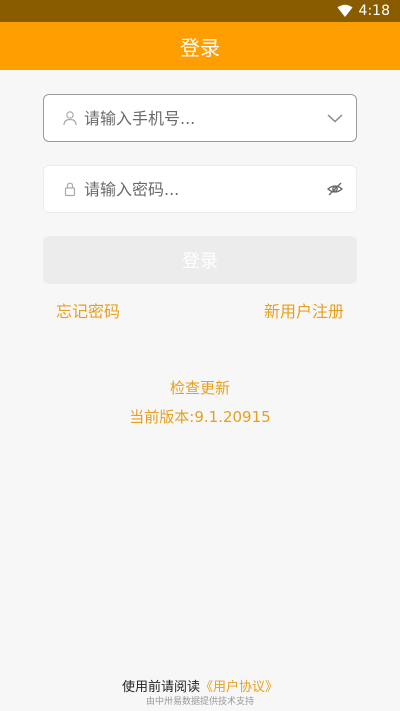 The image size is (400, 711). What do you see at coordinates (205, 189) in the screenshot?
I see `password-input` at bounding box center [205, 189].